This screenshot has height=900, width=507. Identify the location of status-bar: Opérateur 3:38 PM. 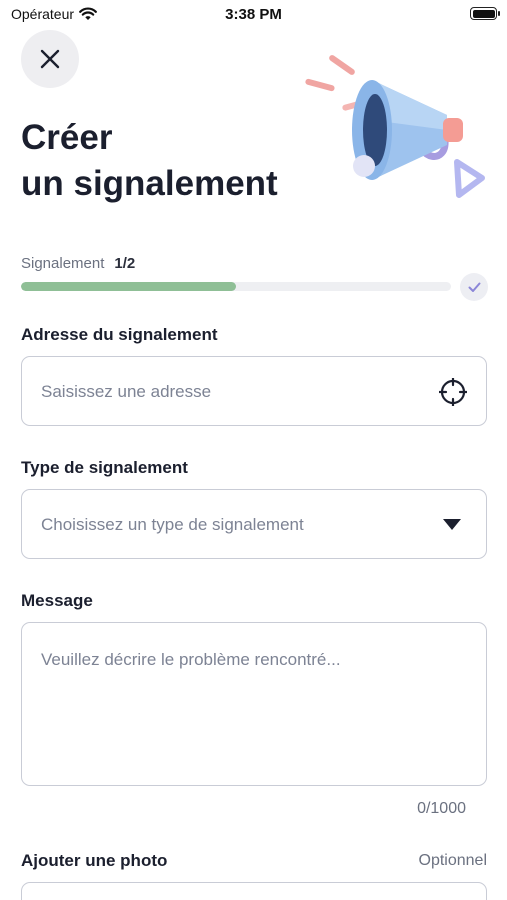
(253, 15).